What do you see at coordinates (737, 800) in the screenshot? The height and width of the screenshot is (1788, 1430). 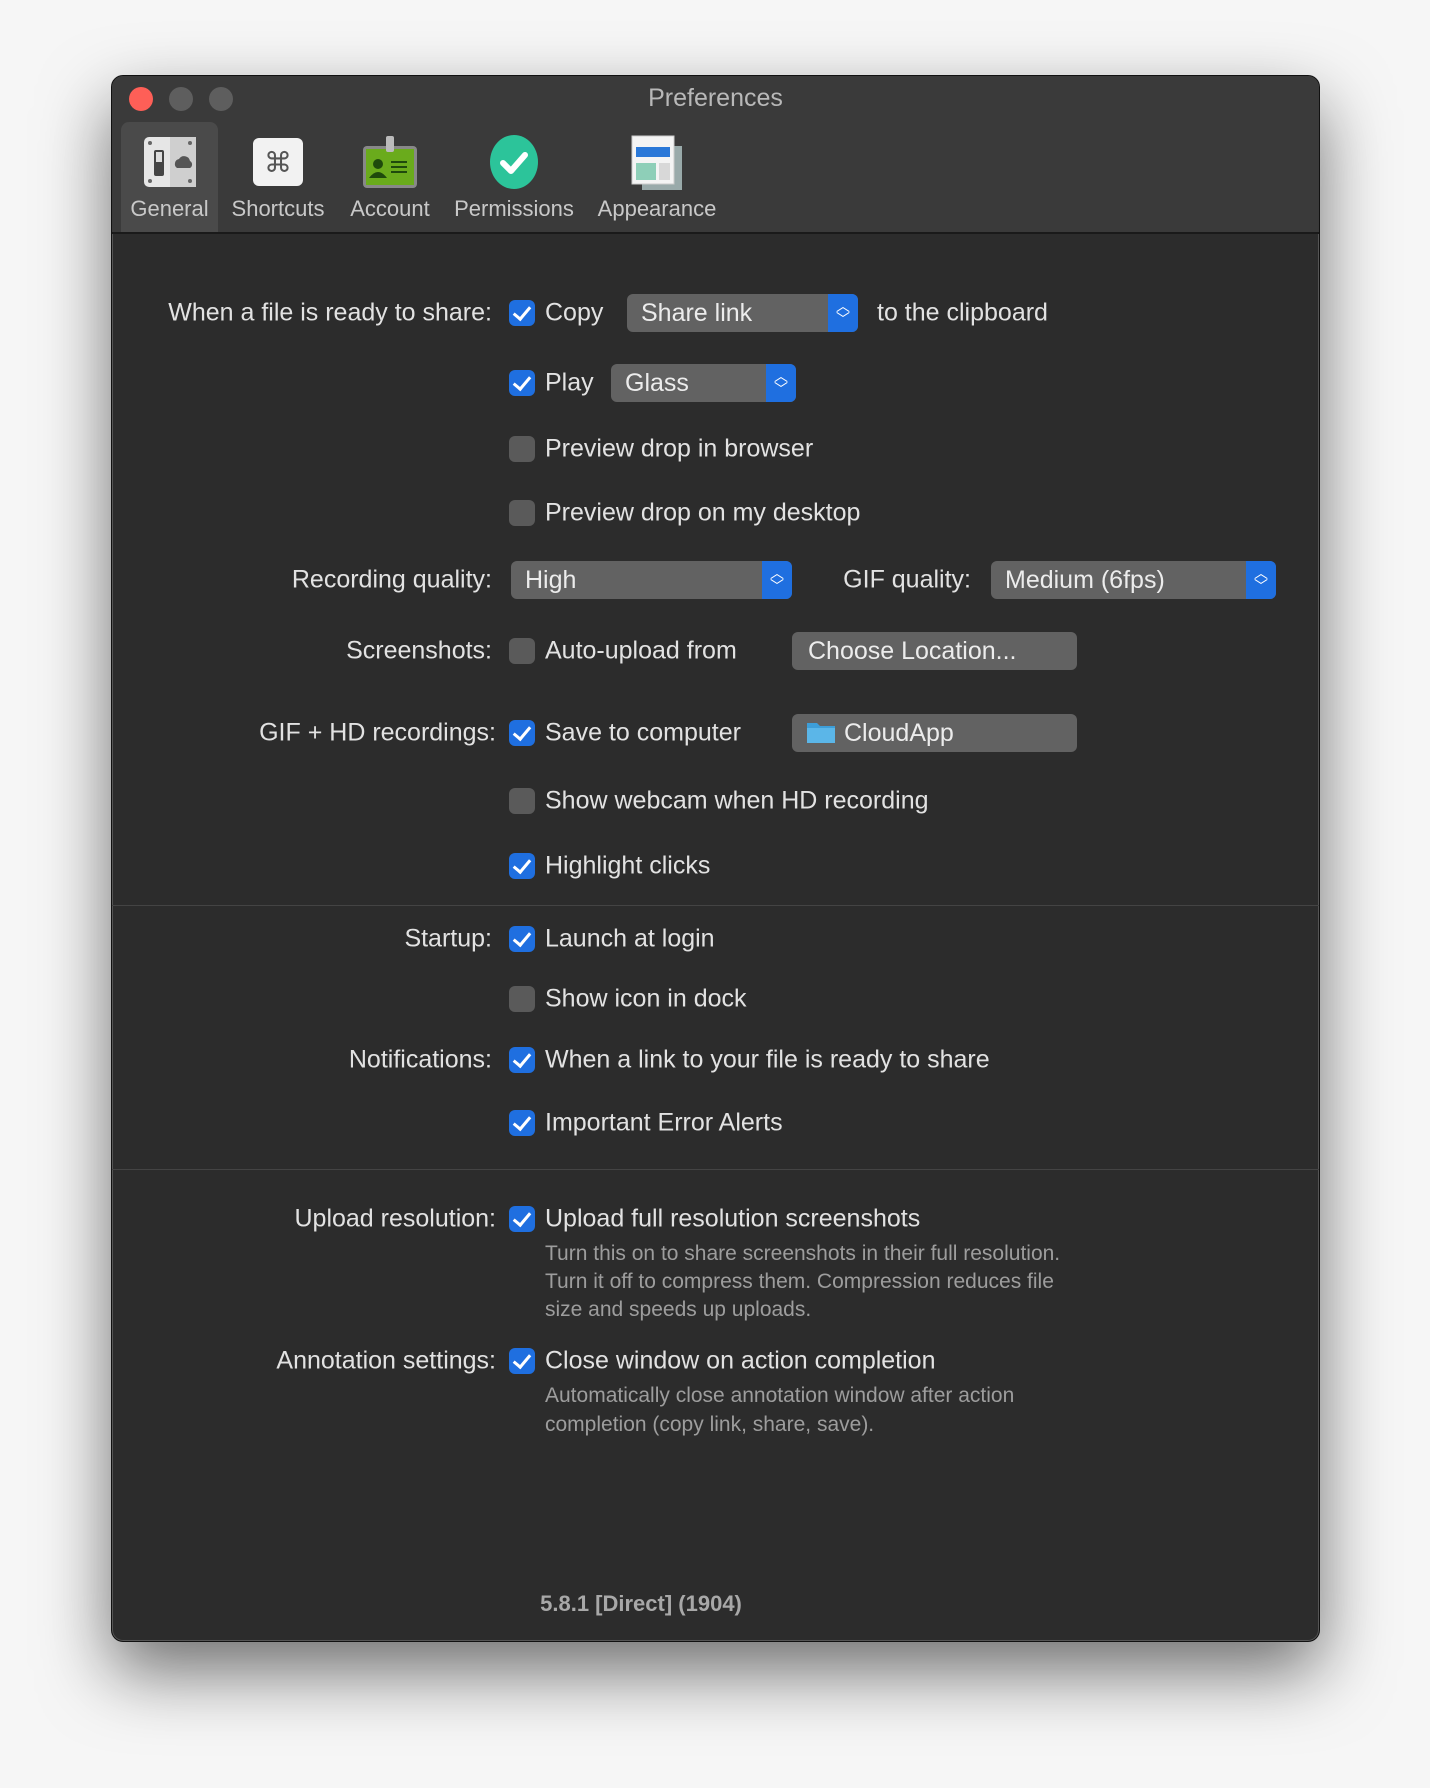 I see `webcam-label: Show webcam when HD recording` at bounding box center [737, 800].